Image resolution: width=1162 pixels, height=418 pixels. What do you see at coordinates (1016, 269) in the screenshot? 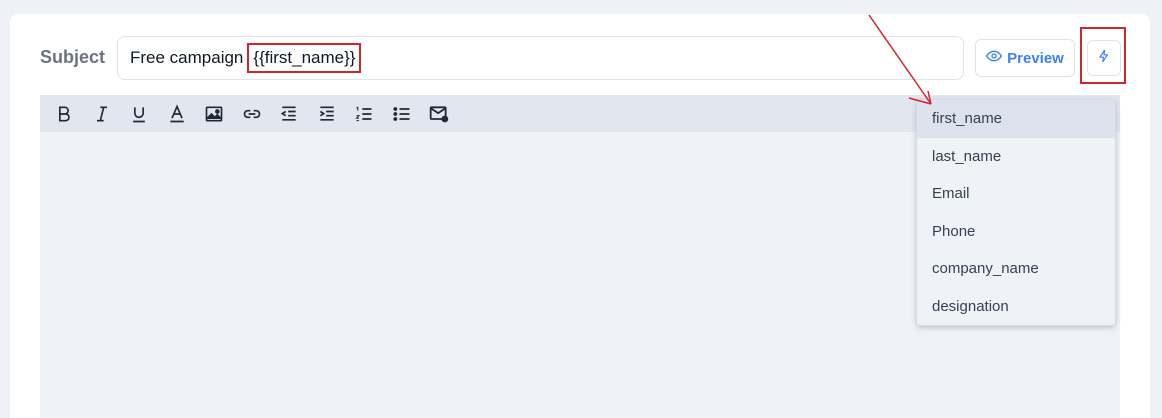
I see `placeholder-option: company_name` at bounding box center [1016, 269].